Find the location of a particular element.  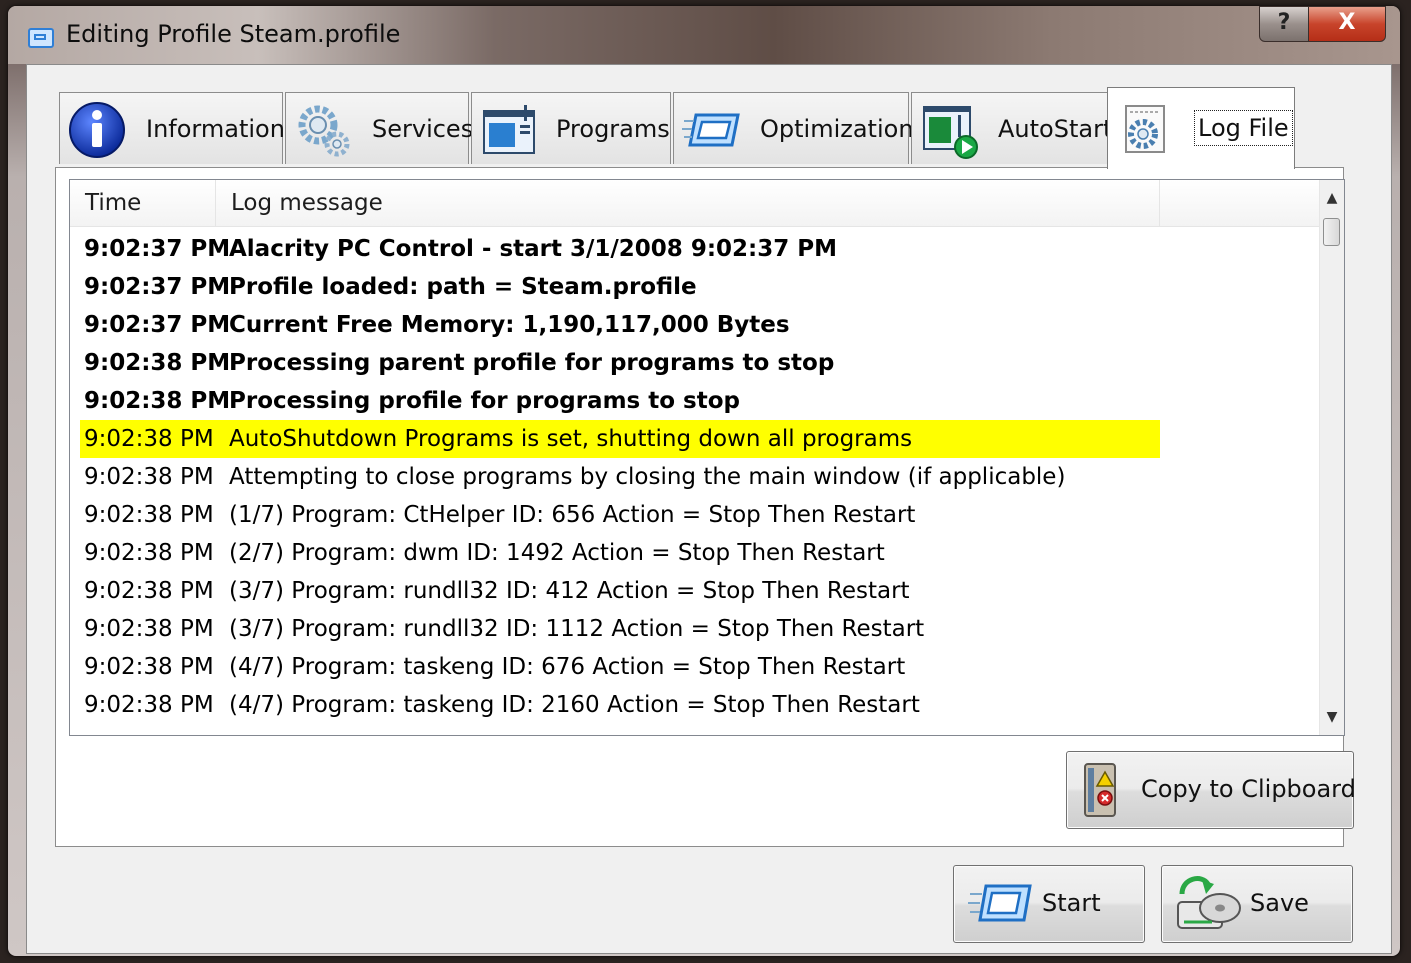

autostart-play-icon is located at coordinates (950, 132).